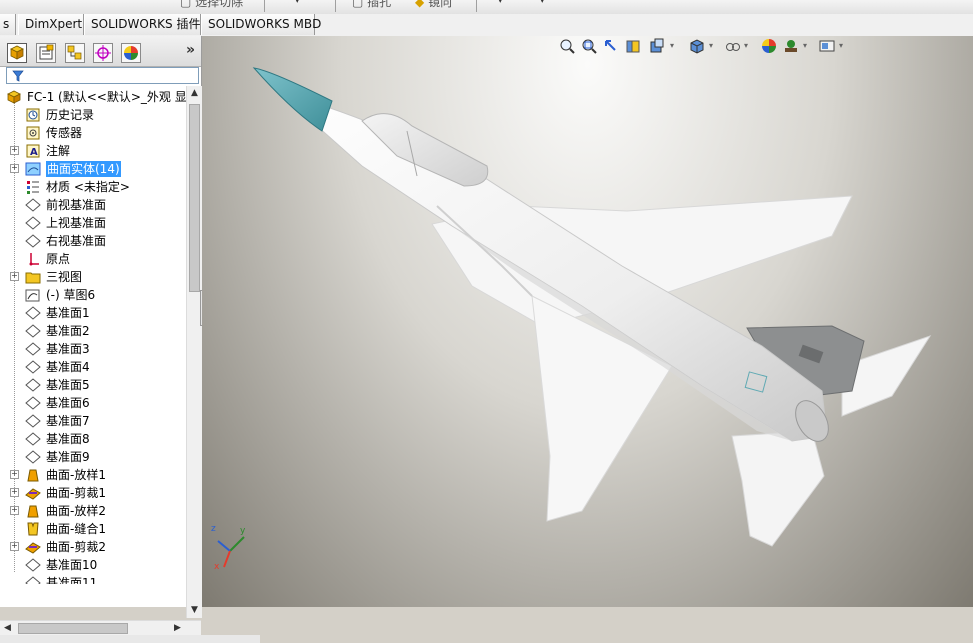 The height and width of the screenshot is (643, 973). I want to click on tree-item-annotations: + A 注解, so click(94, 151).